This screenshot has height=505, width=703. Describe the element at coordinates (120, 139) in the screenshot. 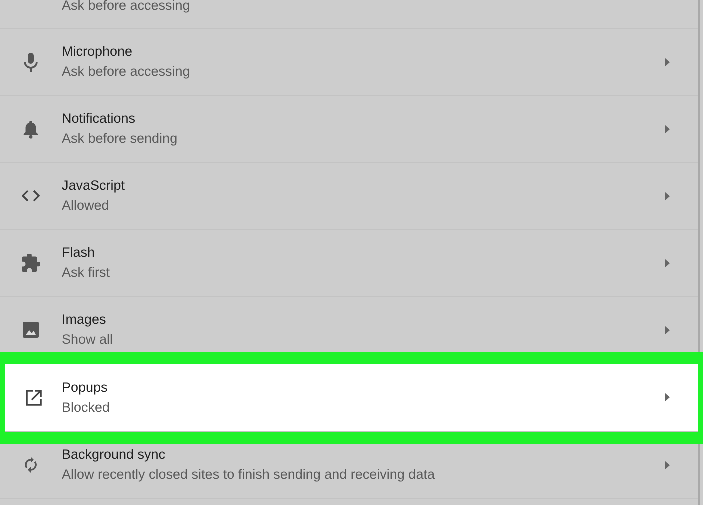

I see `setting-status: Ask before sending` at that location.